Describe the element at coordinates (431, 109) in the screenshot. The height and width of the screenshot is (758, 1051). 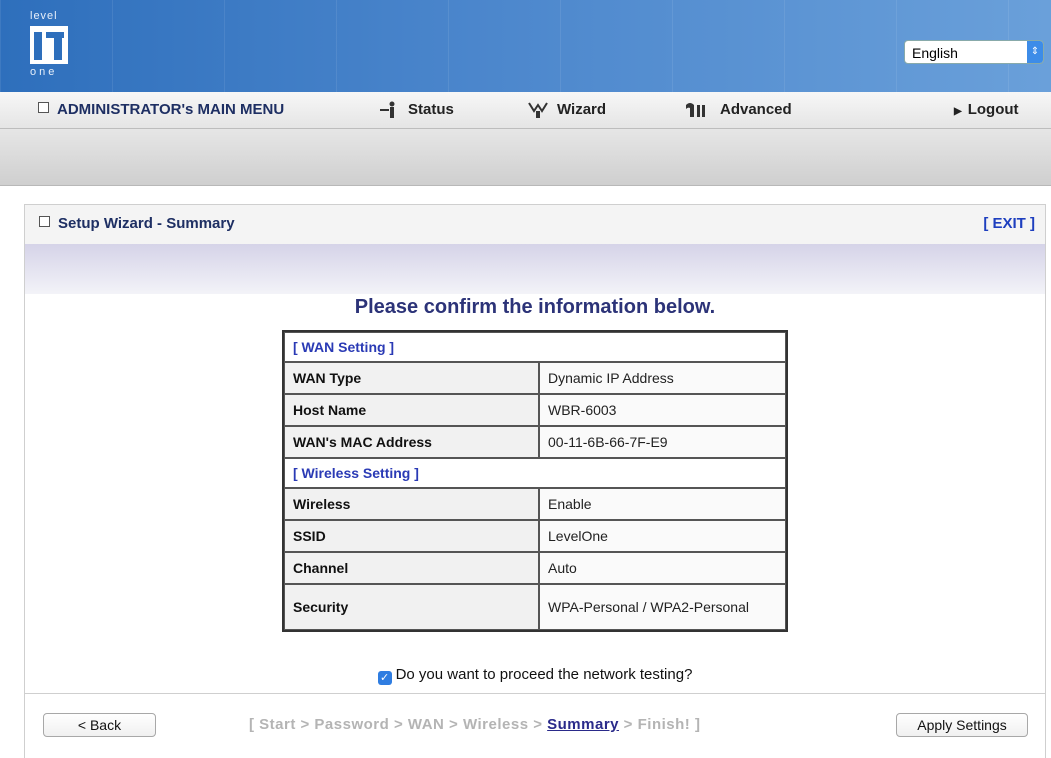
I see `menu-status-label: Status` at that location.